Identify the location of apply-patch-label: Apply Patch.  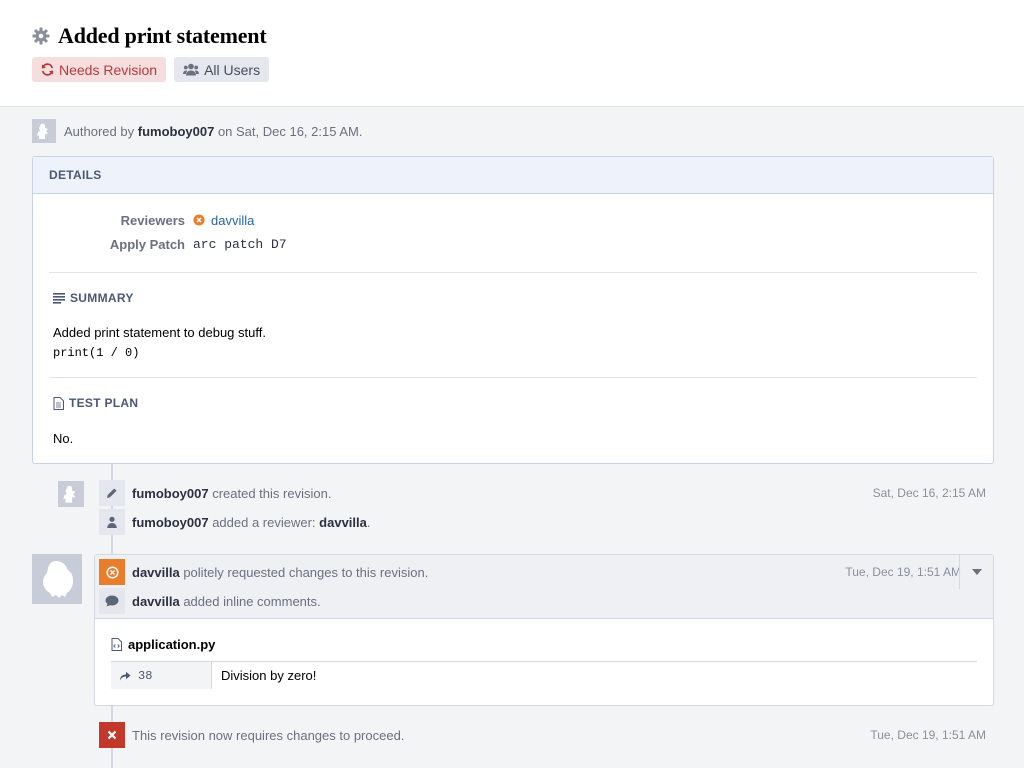
(147, 244).